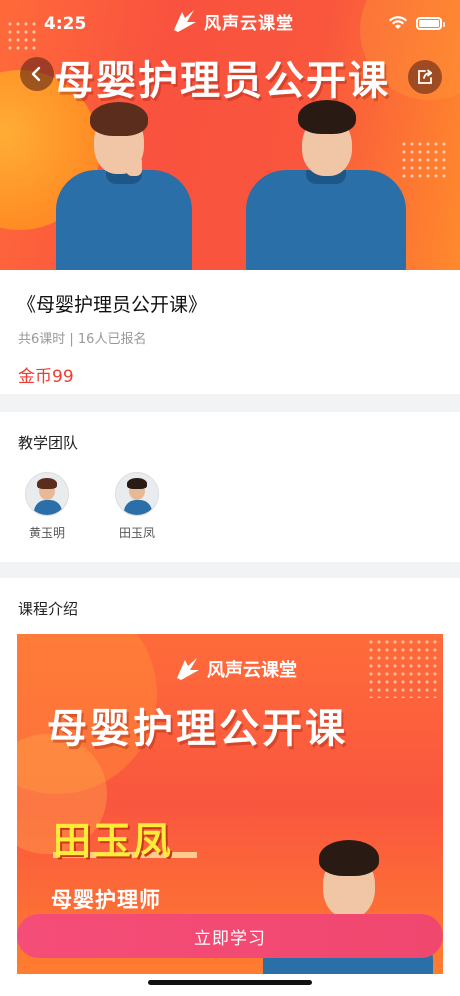  Describe the element at coordinates (230, 22) in the screenshot. I see `status-bar: 4:25` at that location.